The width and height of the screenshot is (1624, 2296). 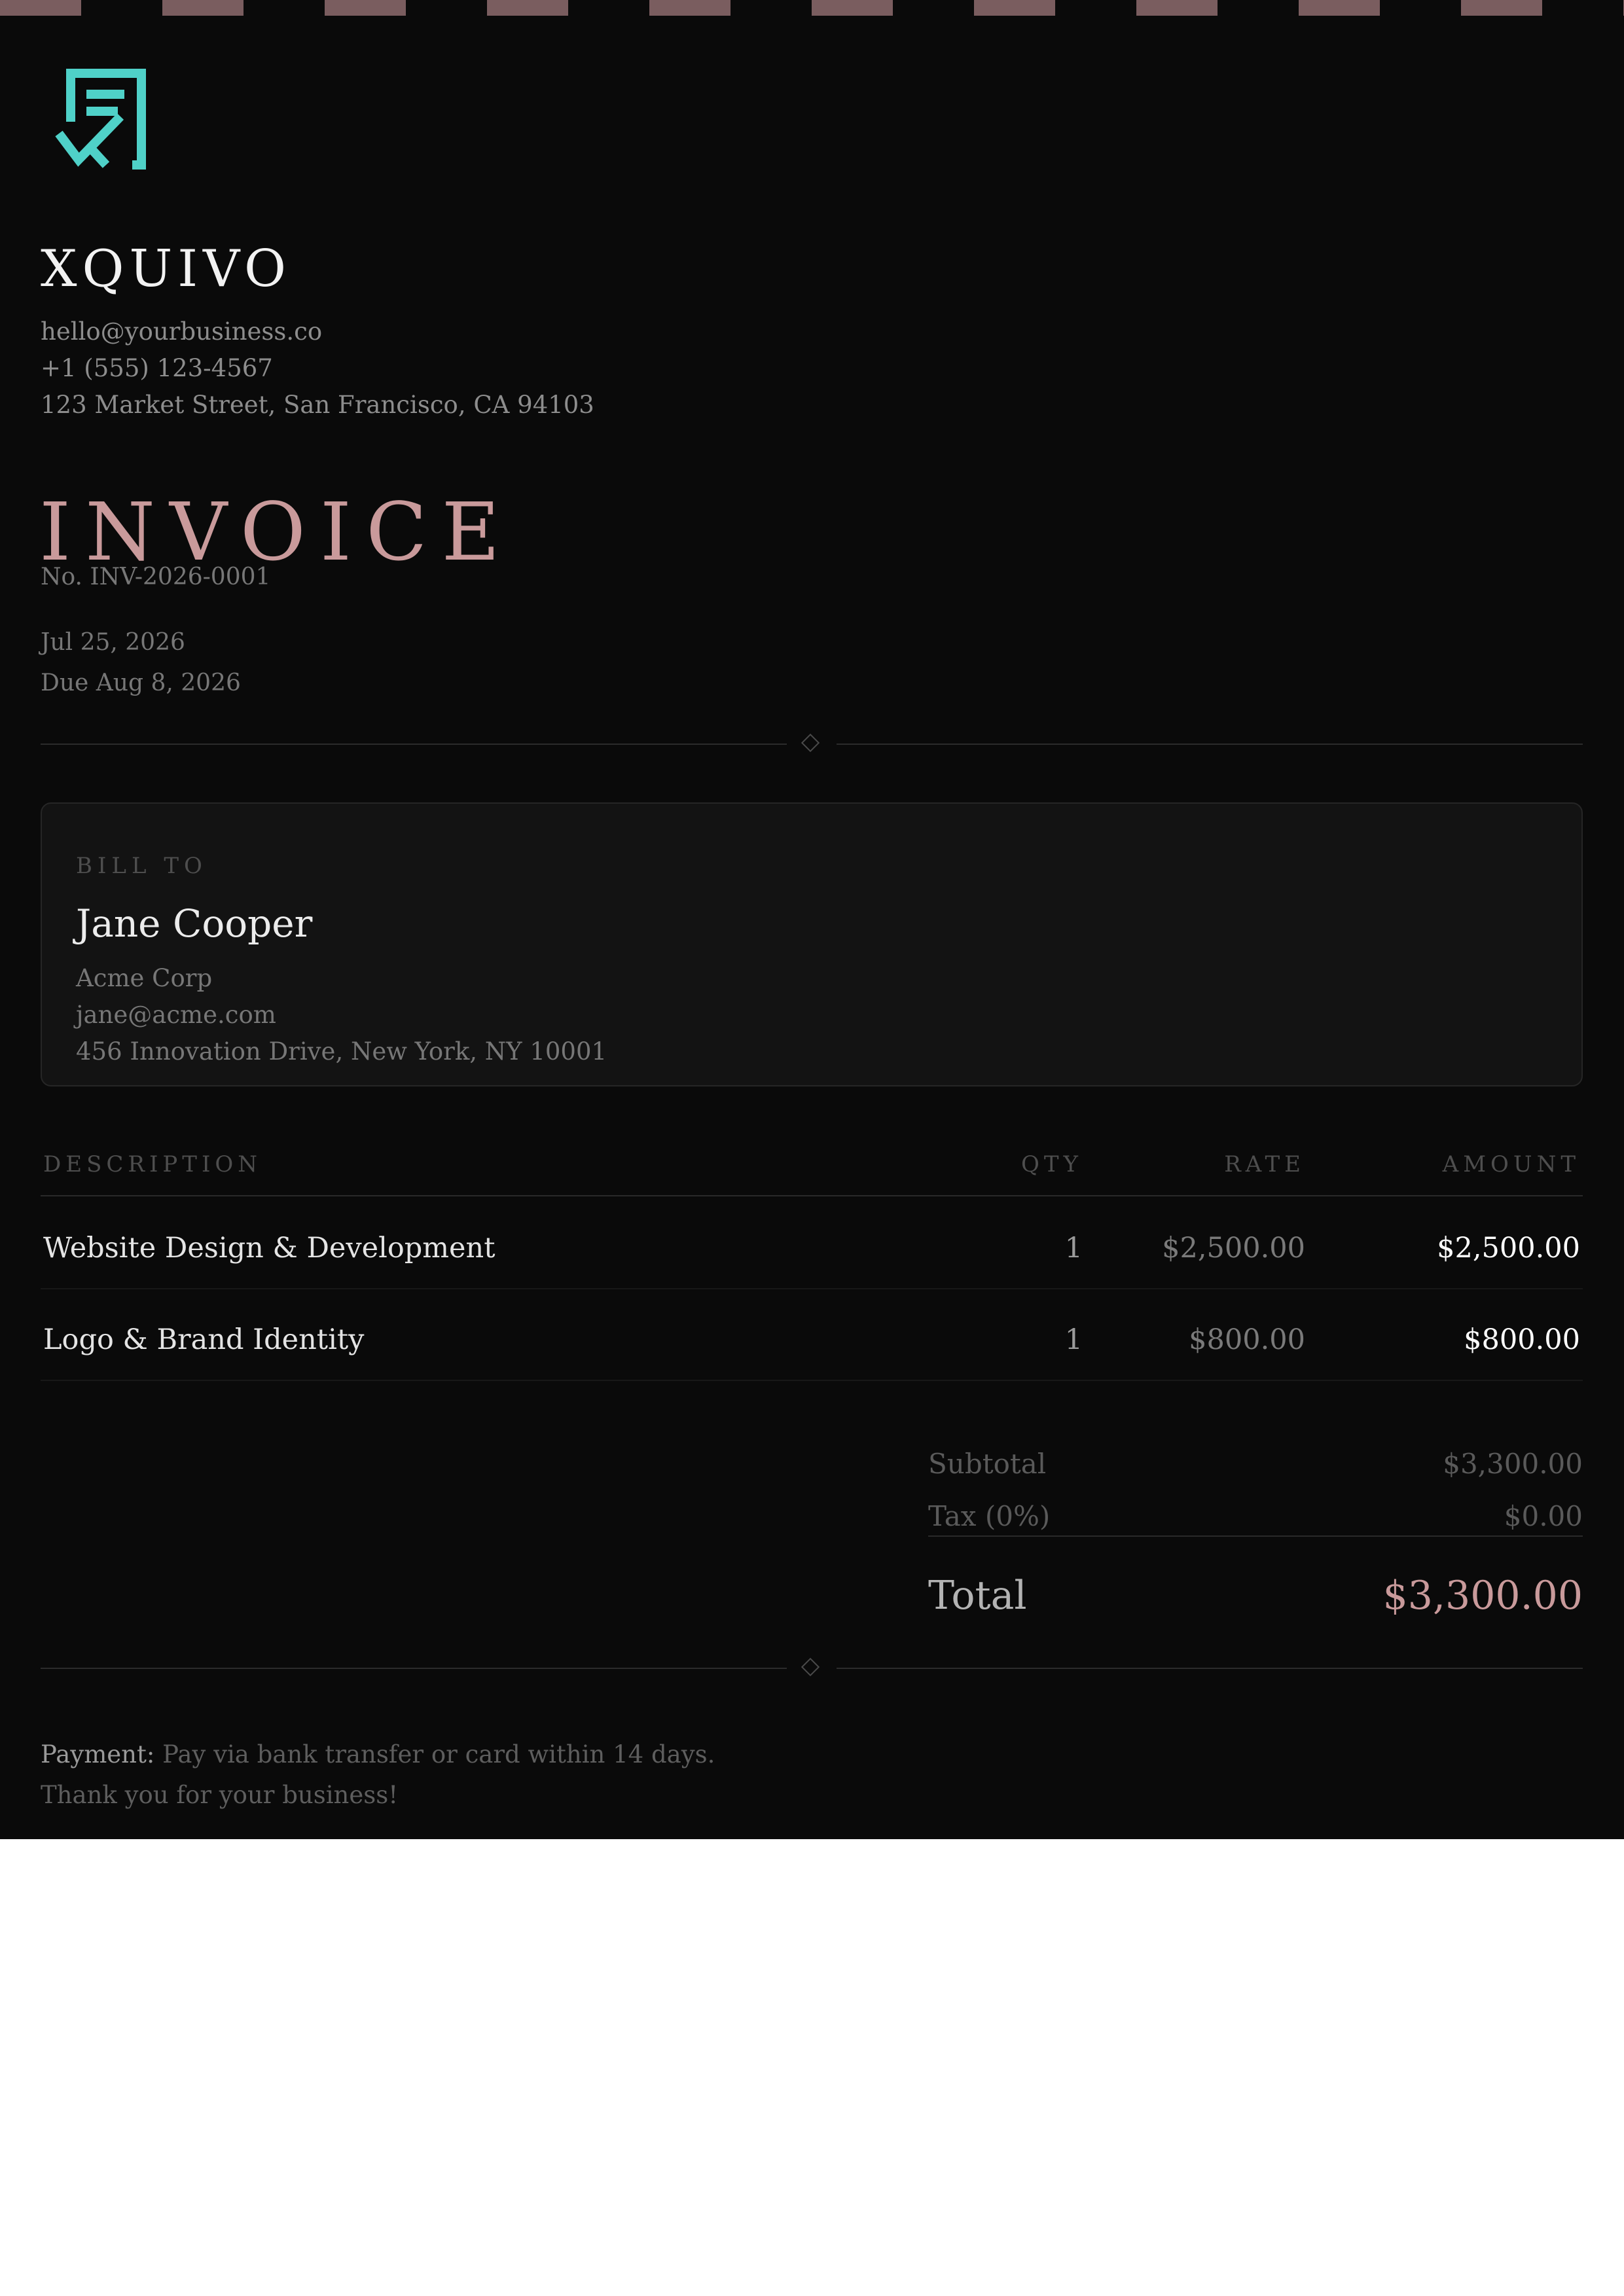 I want to click on payment-label: Payment:, so click(x=98, y=1754).